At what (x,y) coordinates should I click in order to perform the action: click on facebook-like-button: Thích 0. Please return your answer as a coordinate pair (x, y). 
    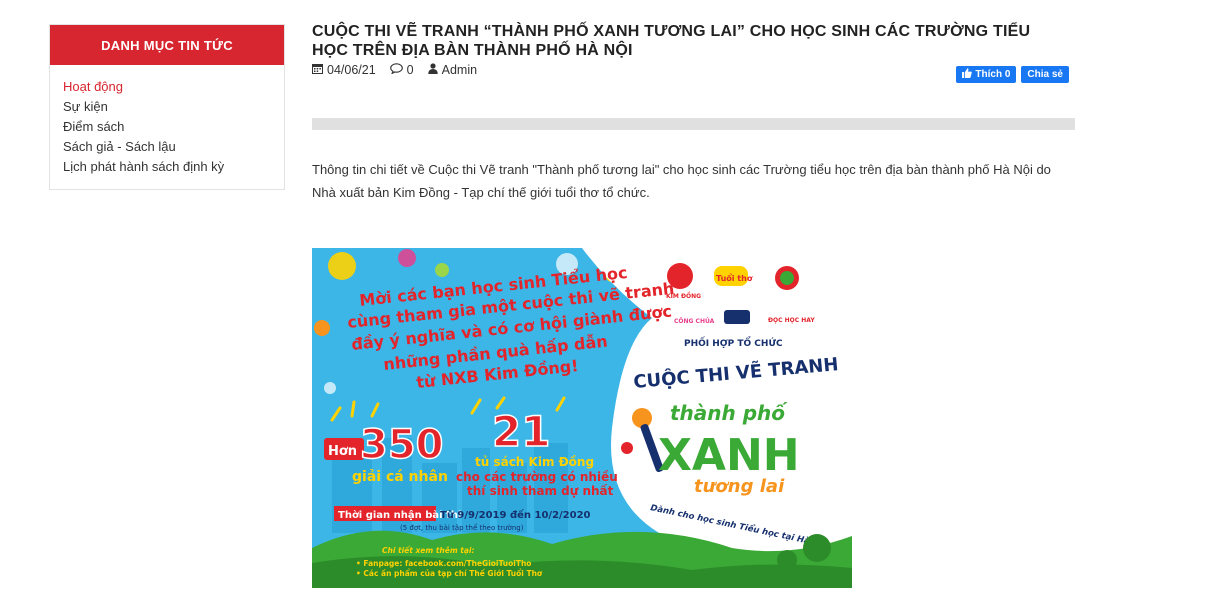
    Looking at the image, I should click on (986, 74).